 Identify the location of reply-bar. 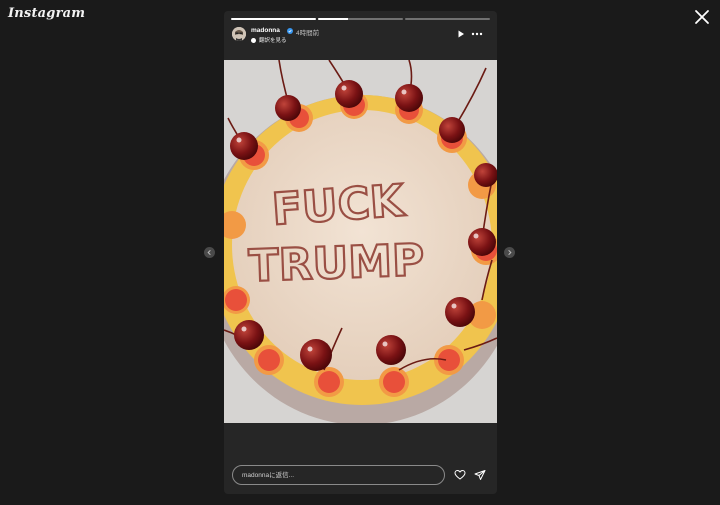
(360, 476).